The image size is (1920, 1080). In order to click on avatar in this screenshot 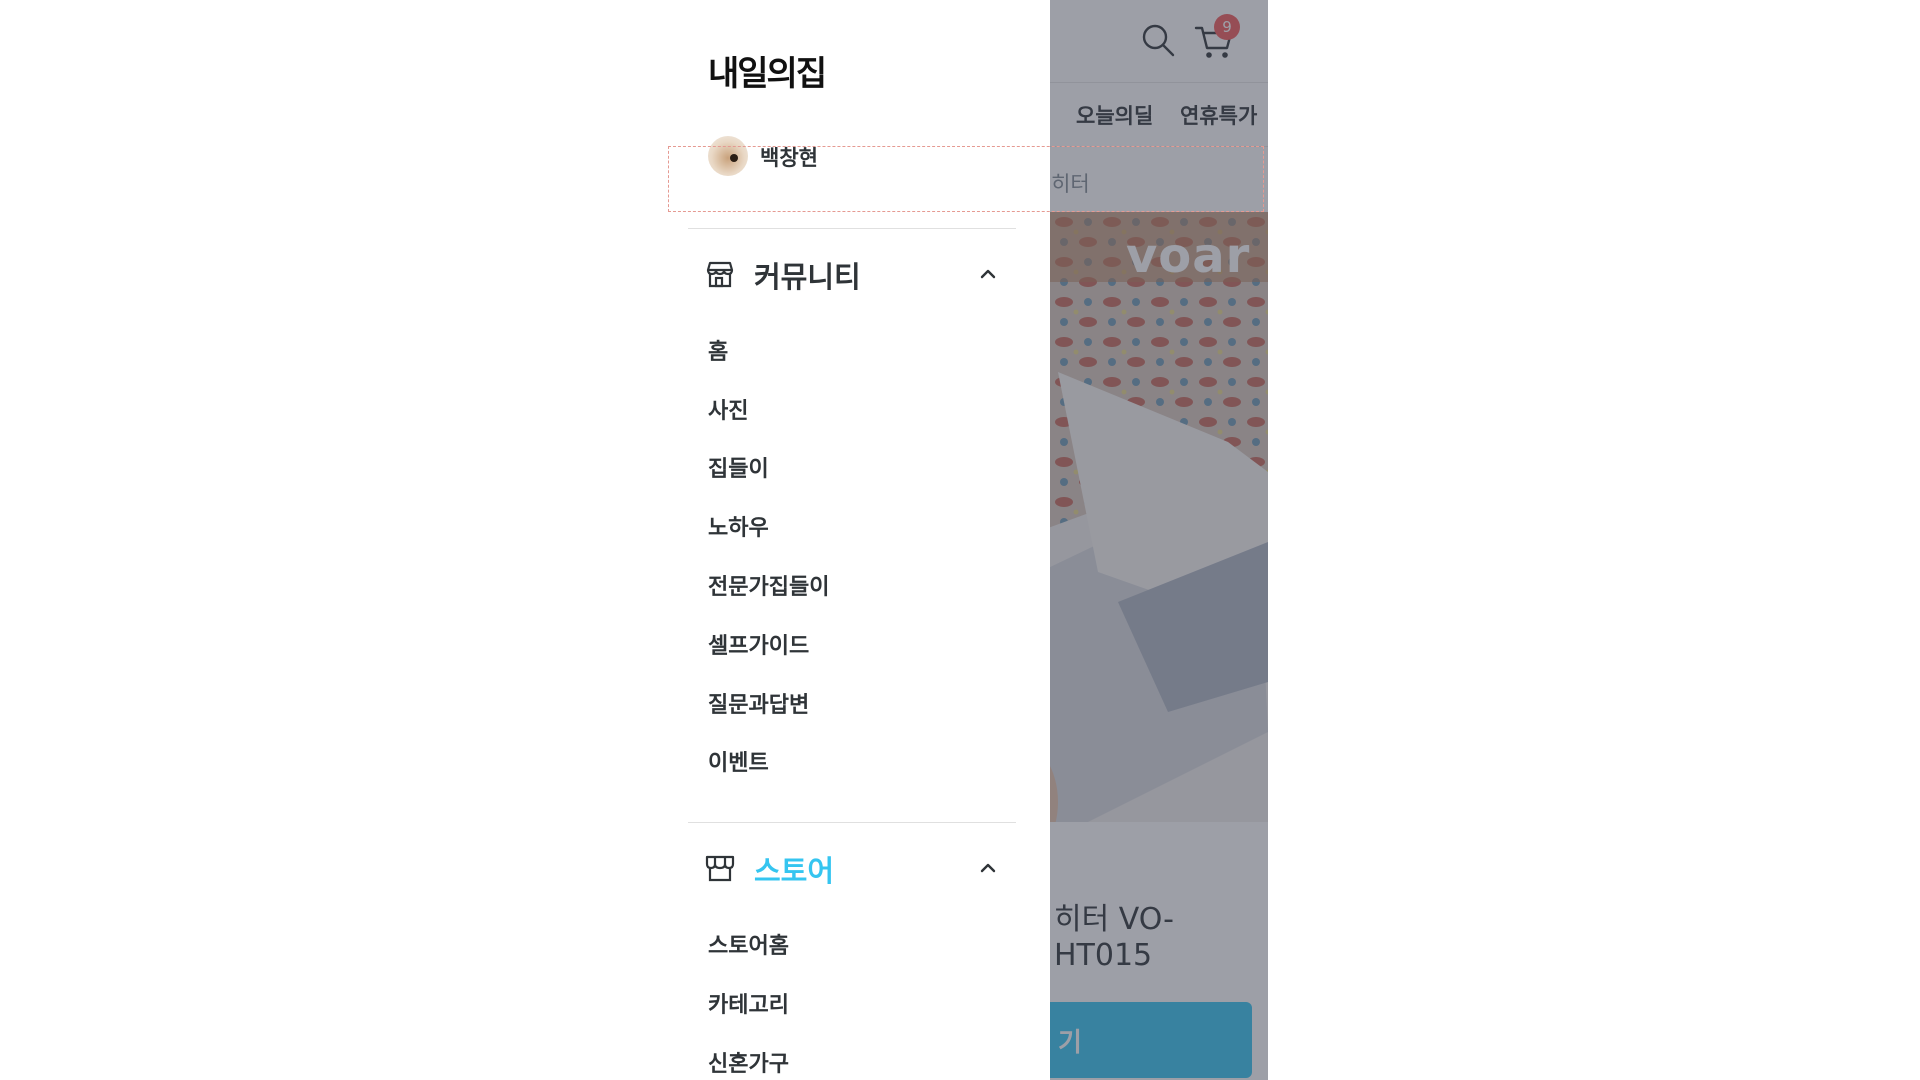, I will do `click(728, 156)`.